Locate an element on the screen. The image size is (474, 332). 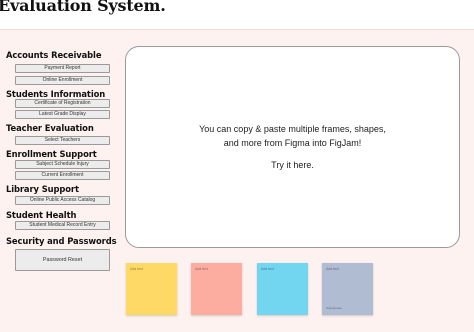
section-heading-teacher-evaluation: Teacher Evaluation is located at coordinates (50, 128).